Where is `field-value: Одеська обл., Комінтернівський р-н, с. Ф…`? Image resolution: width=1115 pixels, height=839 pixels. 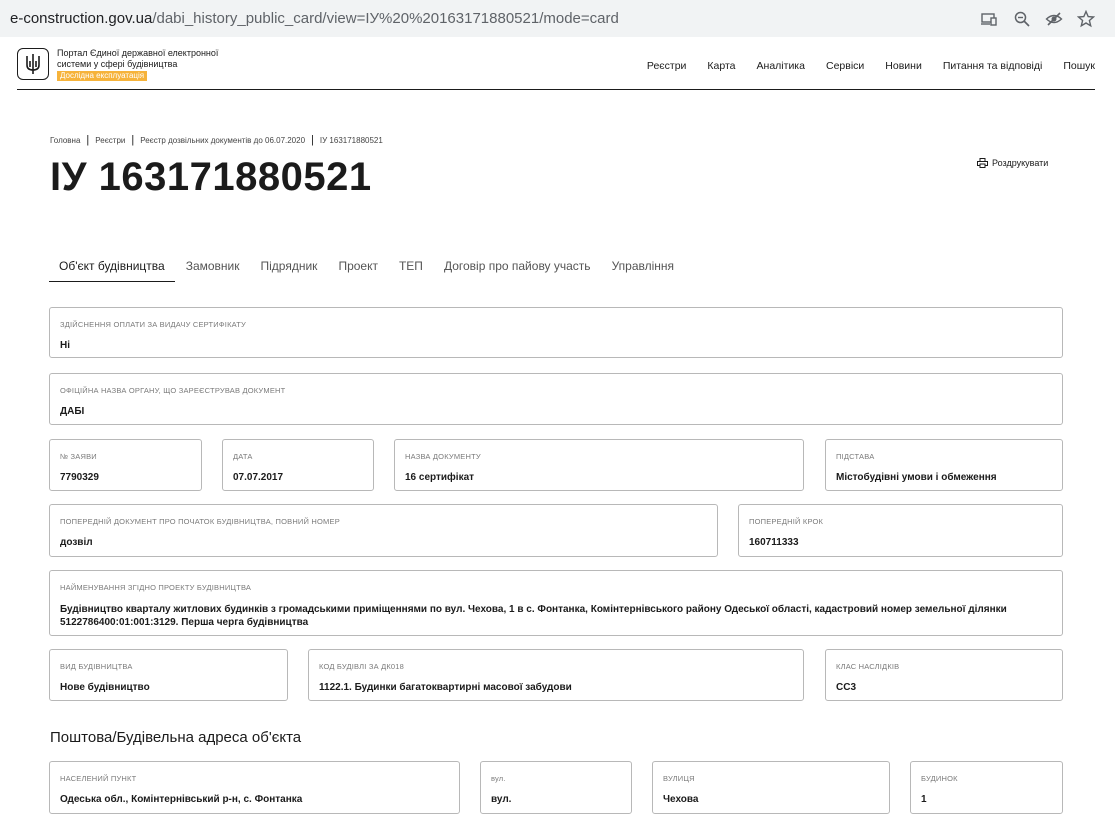
field-value: Одеська обл., Комінтернівський р-н, с. Ф… is located at coordinates (181, 799).